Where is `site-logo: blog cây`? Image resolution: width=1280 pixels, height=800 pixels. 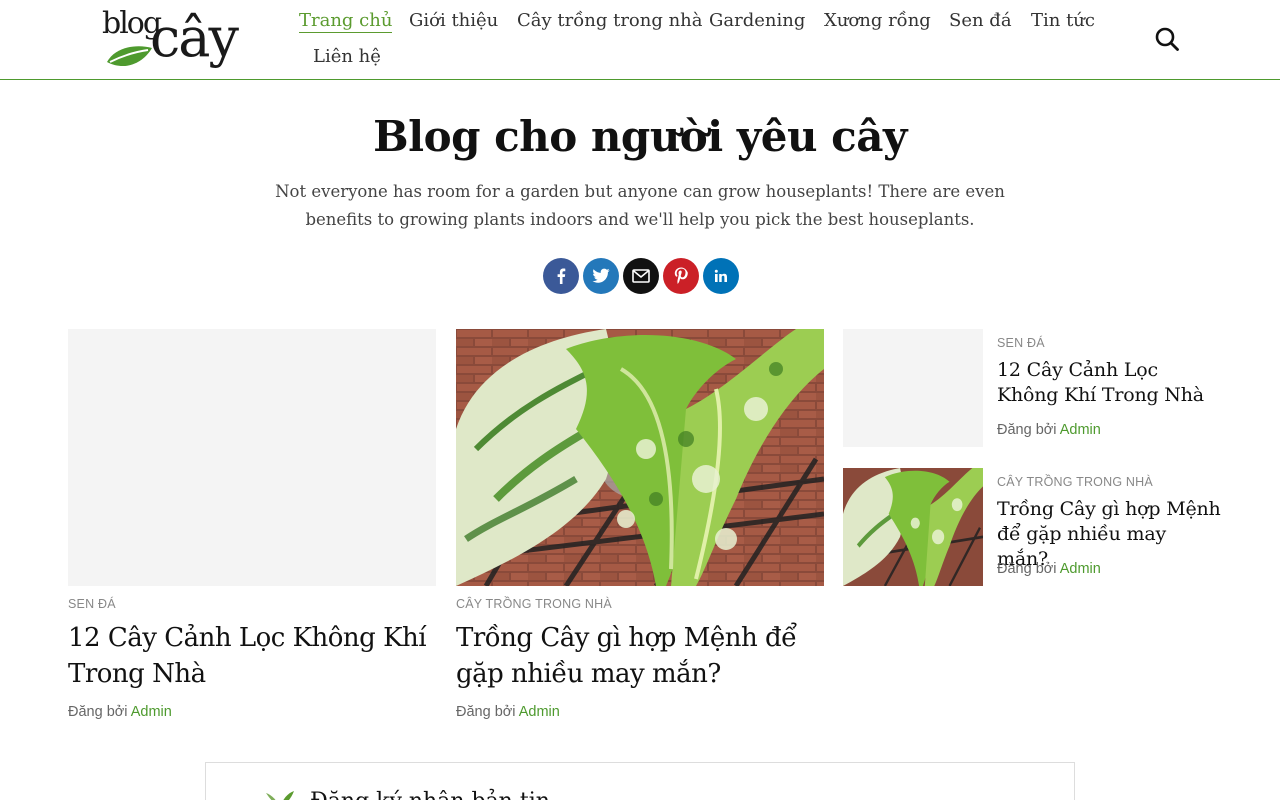
site-logo: blog cây is located at coordinates (174, 40).